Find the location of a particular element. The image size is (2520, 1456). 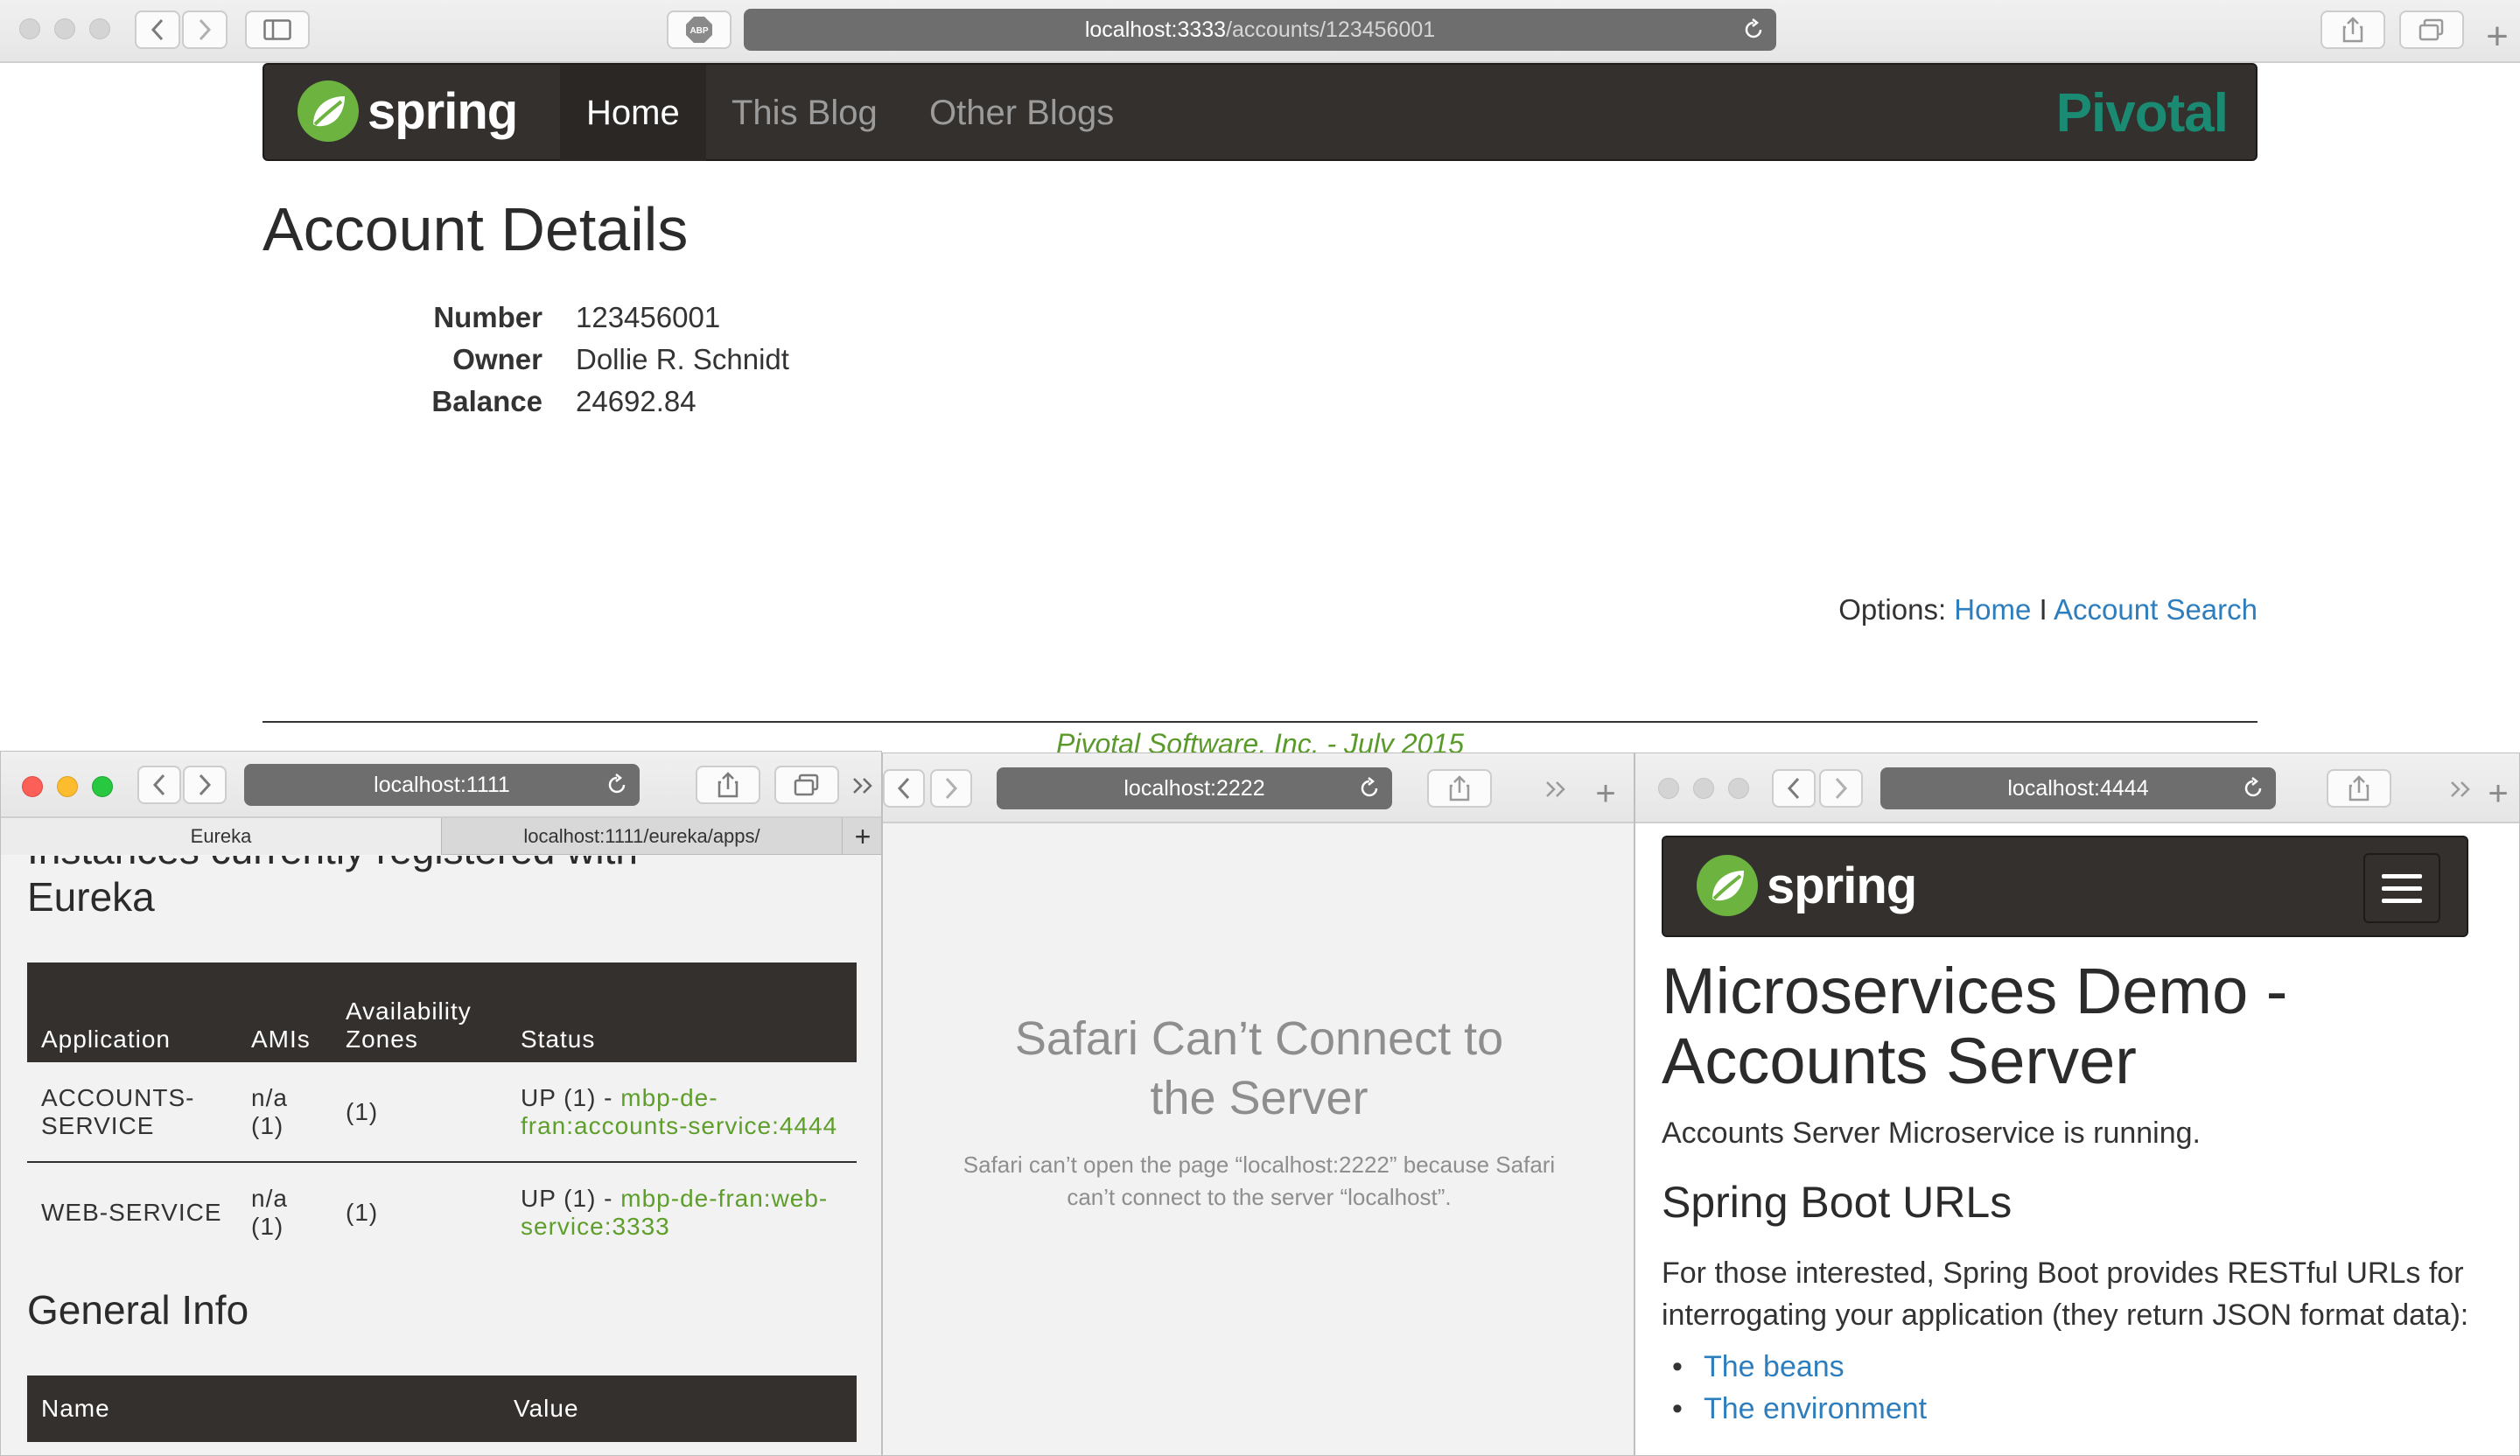

tabs-icon is located at coordinates (2431, 29).